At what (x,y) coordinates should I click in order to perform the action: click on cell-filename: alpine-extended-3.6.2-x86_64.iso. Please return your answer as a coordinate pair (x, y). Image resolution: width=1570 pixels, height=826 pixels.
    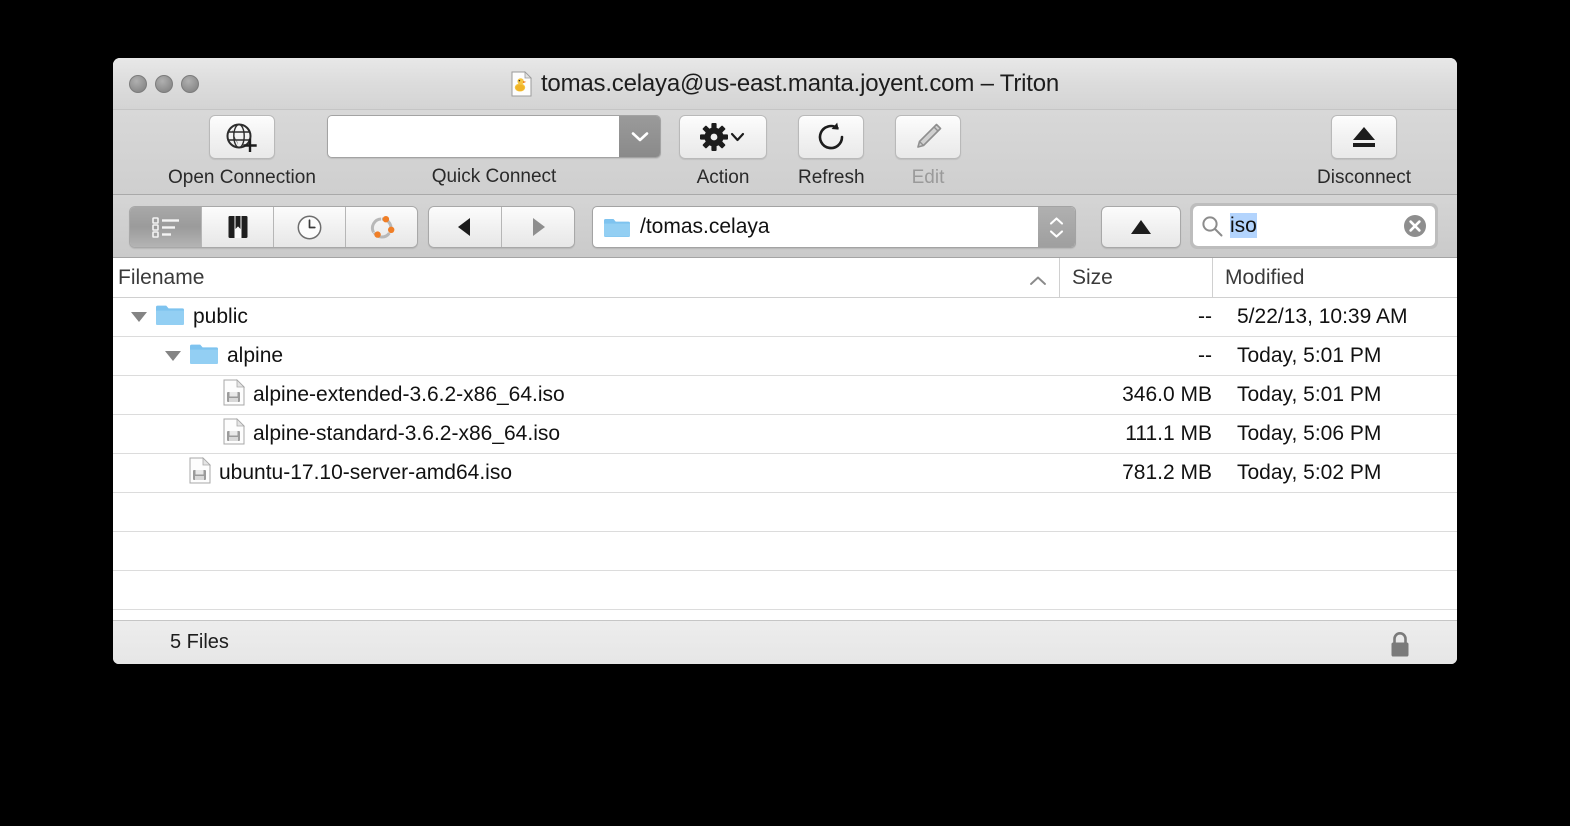
    Looking at the image, I should click on (599, 395).